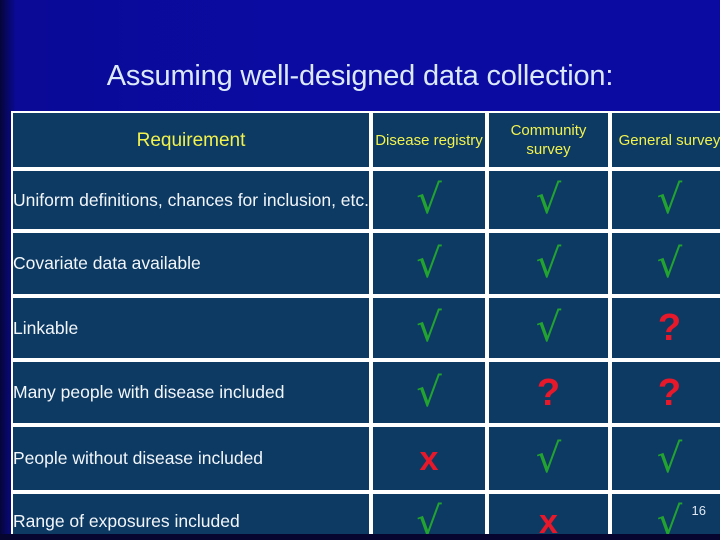 This screenshot has width=720, height=540. What do you see at coordinates (191, 140) in the screenshot?
I see `column-header-requirement: Requirement` at bounding box center [191, 140].